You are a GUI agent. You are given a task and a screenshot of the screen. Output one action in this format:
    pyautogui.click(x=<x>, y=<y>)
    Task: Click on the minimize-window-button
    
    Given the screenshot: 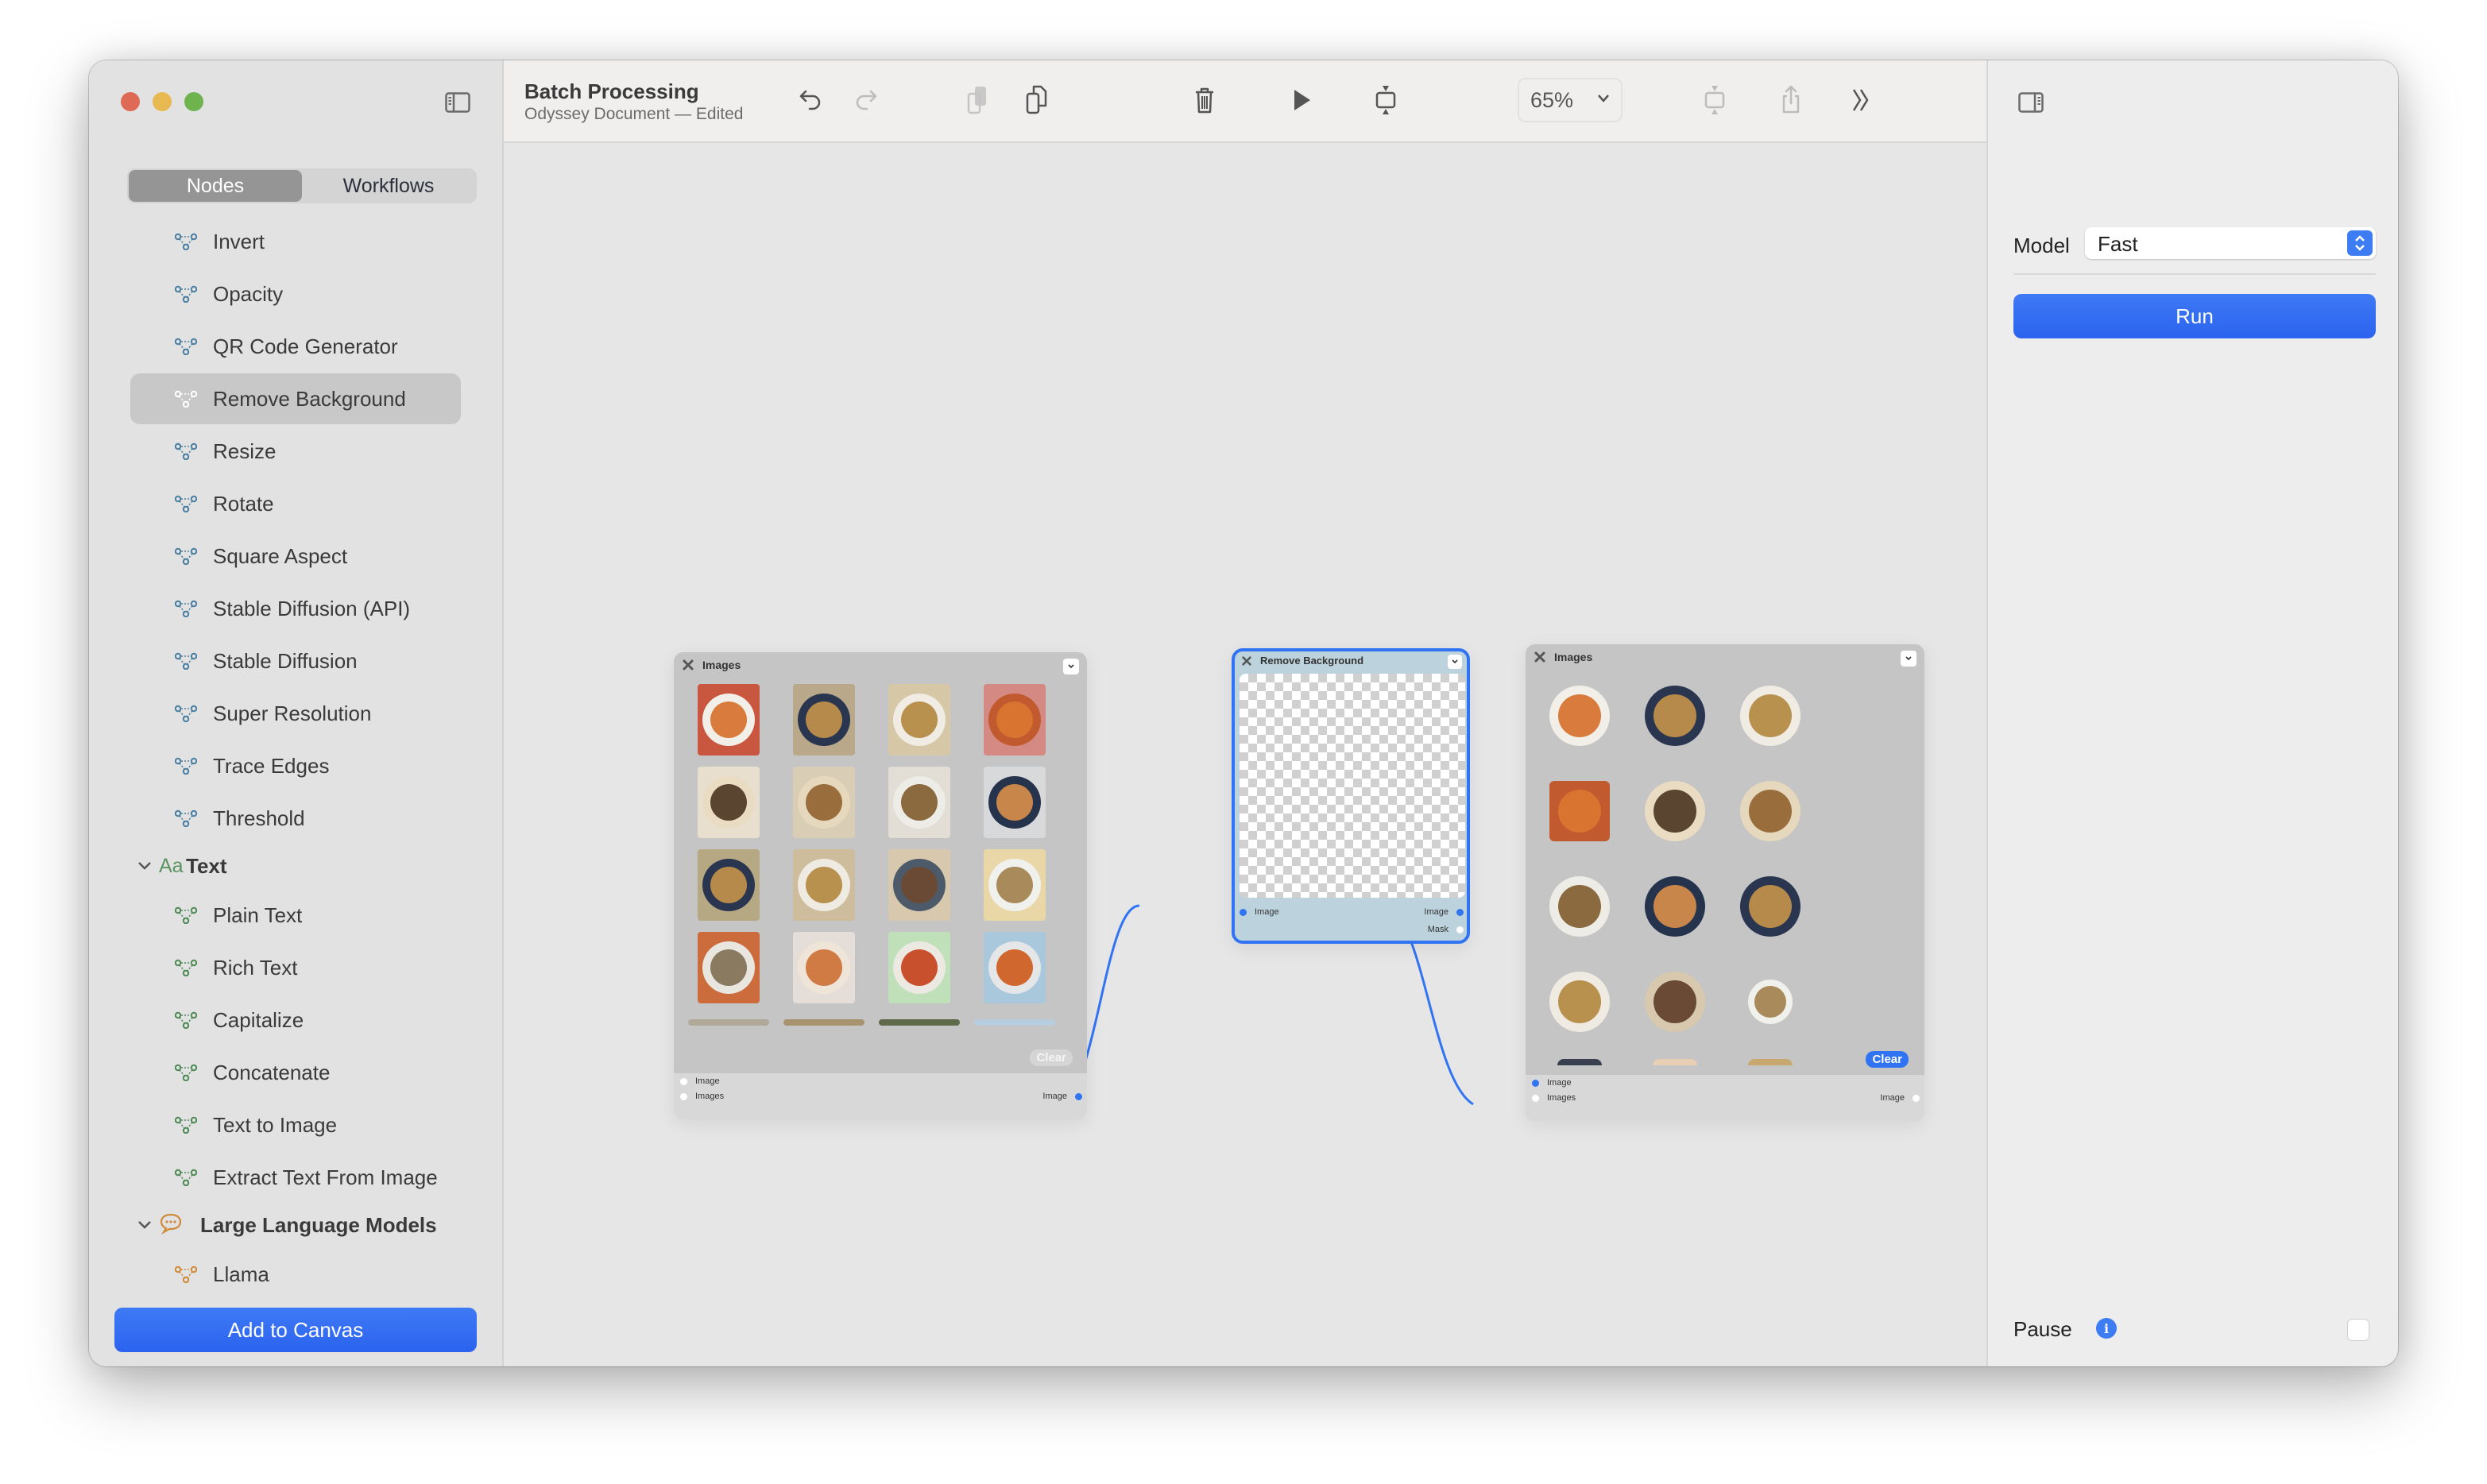 What is the action you would take?
    pyautogui.click(x=162, y=101)
    